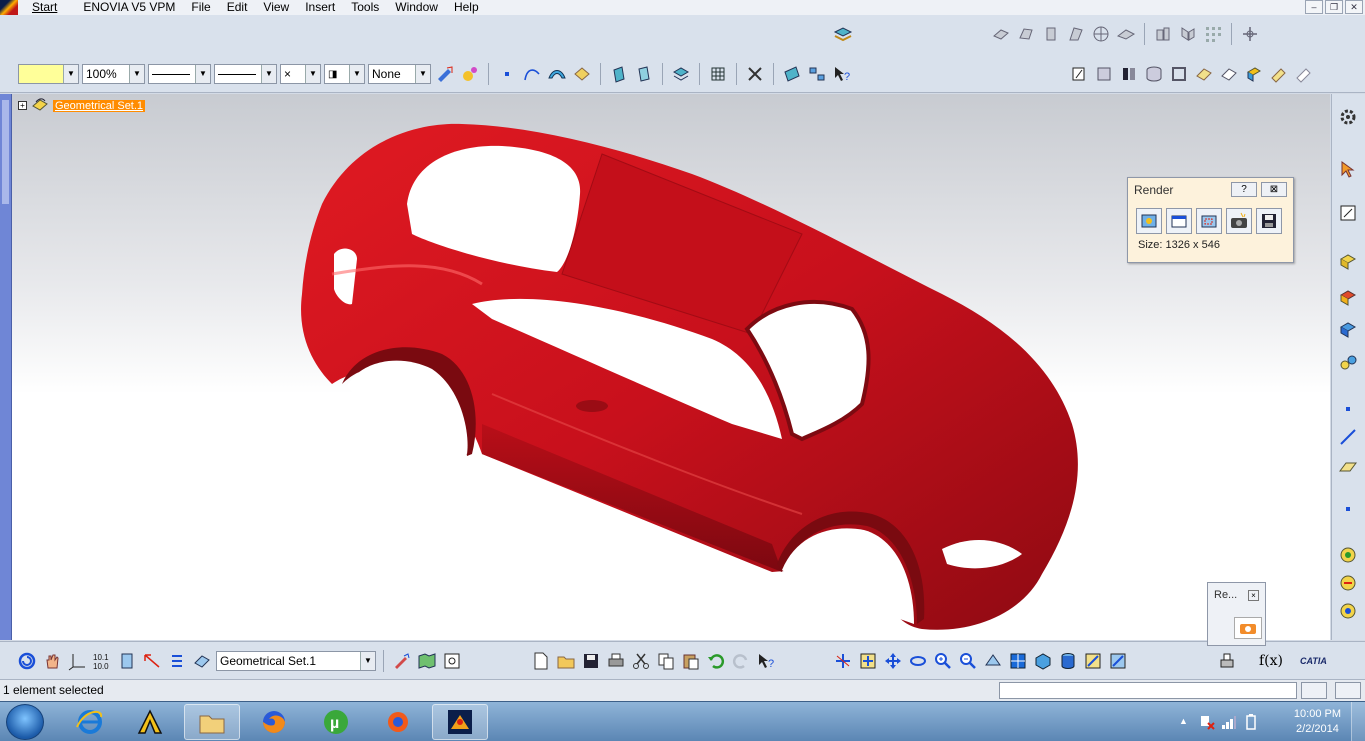 Image resolution: width=1365 pixels, height=741 pixels. I want to click on action-center-icon, so click(1207, 723).